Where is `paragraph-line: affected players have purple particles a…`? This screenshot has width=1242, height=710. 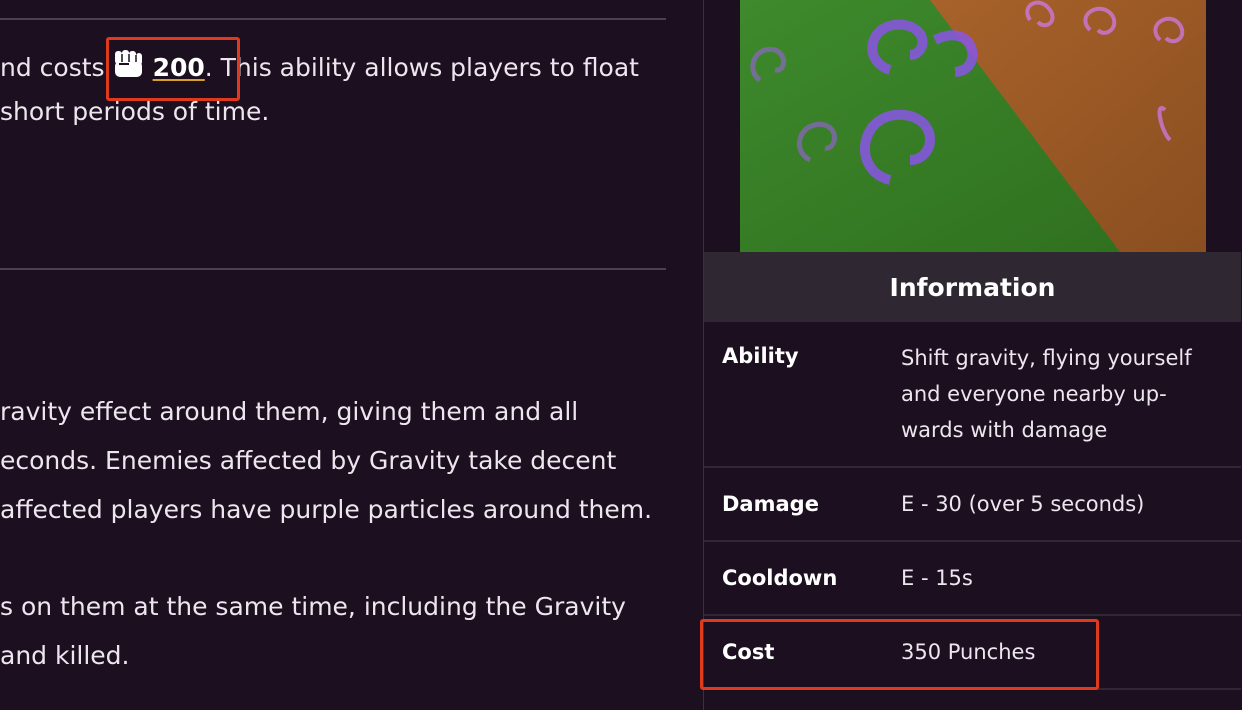
paragraph-line: affected players have purple particles a… is located at coordinates (326, 509).